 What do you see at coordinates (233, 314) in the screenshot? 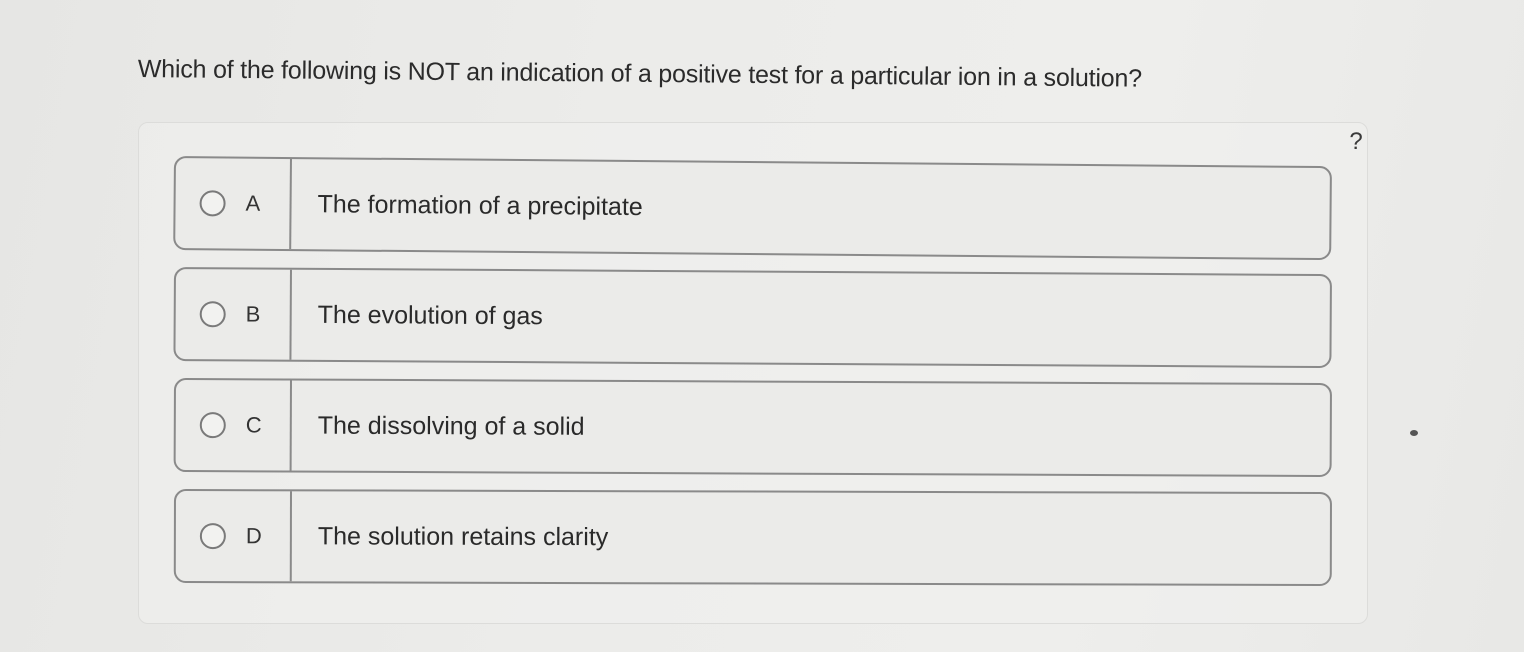
I see `option-b-selector: B` at bounding box center [233, 314].